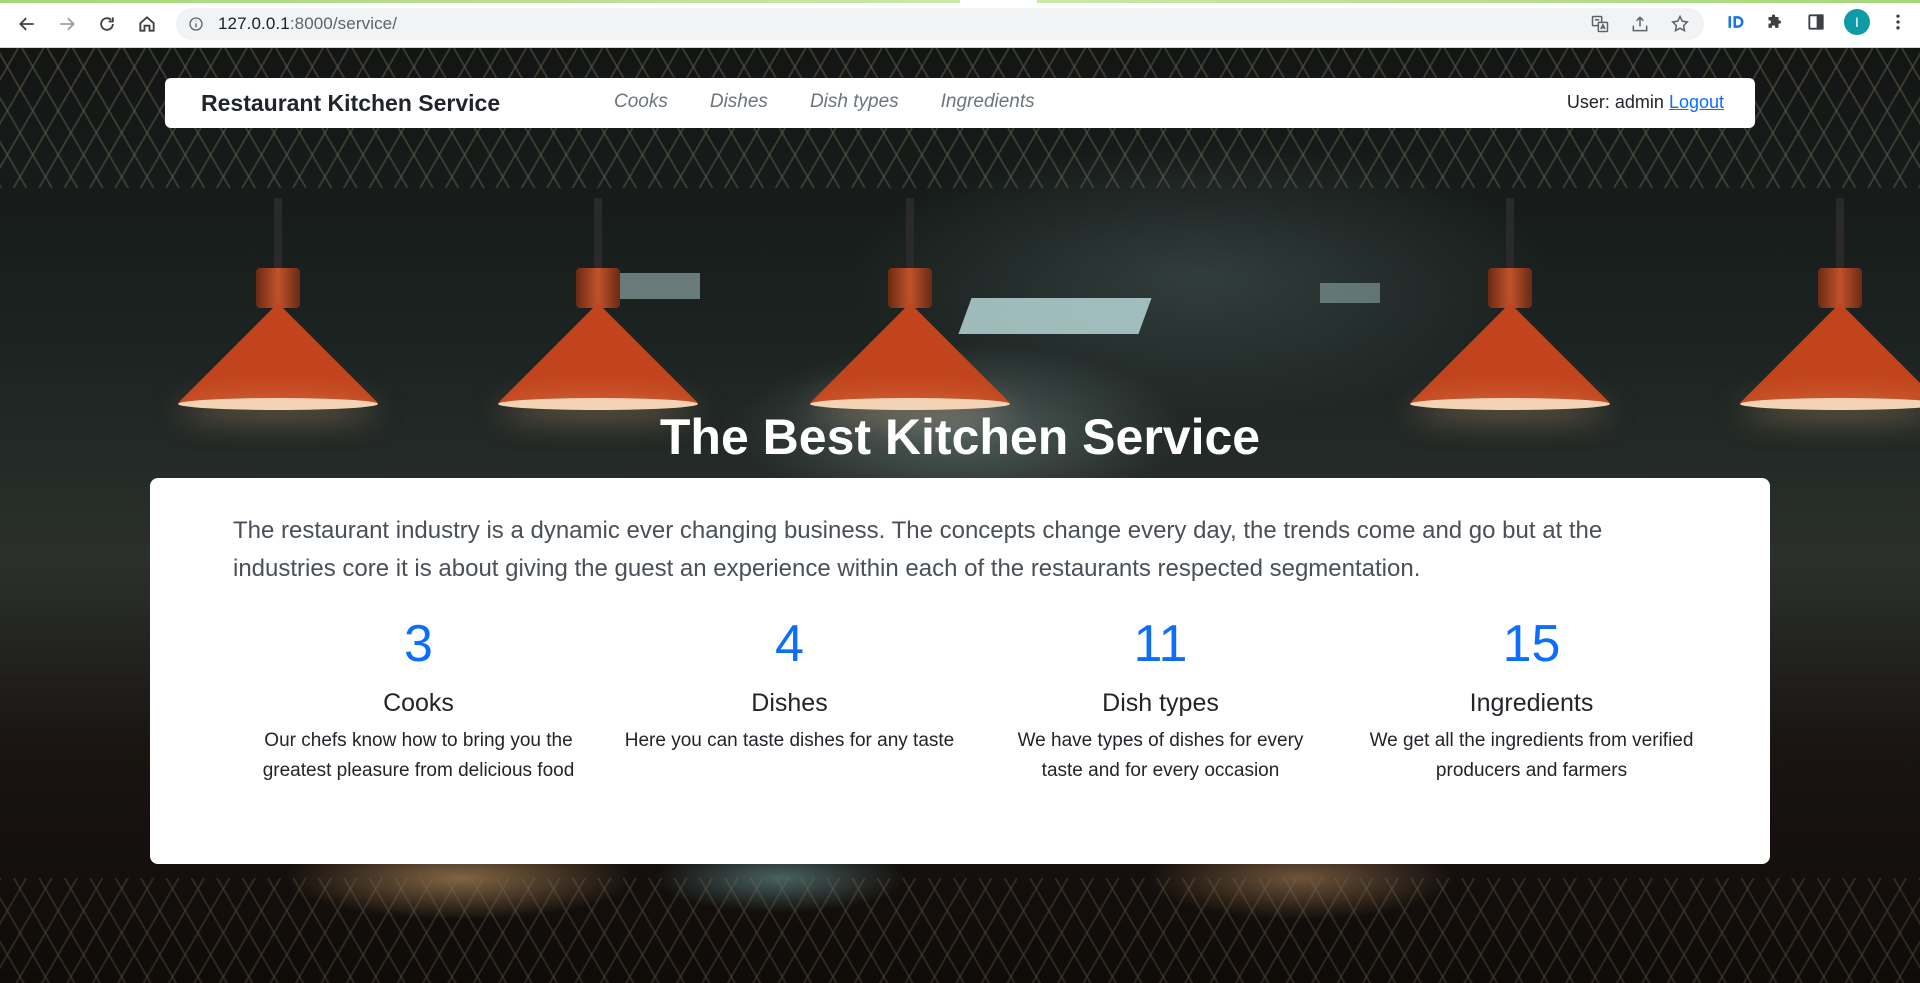 This screenshot has width=1920, height=983. Describe the element at coordinates (940, 24) in the screenshot. I see `address-bar: 127.0.0.1:8000/service/` at that location.